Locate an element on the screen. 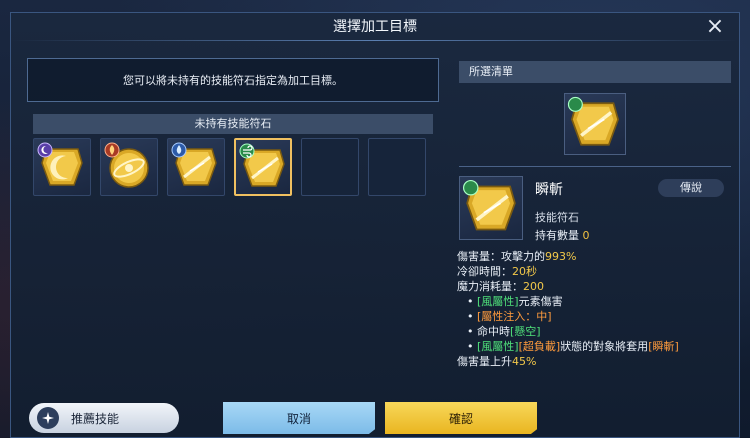 Image resolution: width=750 pixels, height=438 pixels. dialog-title: 選擇加工目標 is located at coordinates (375, 27).